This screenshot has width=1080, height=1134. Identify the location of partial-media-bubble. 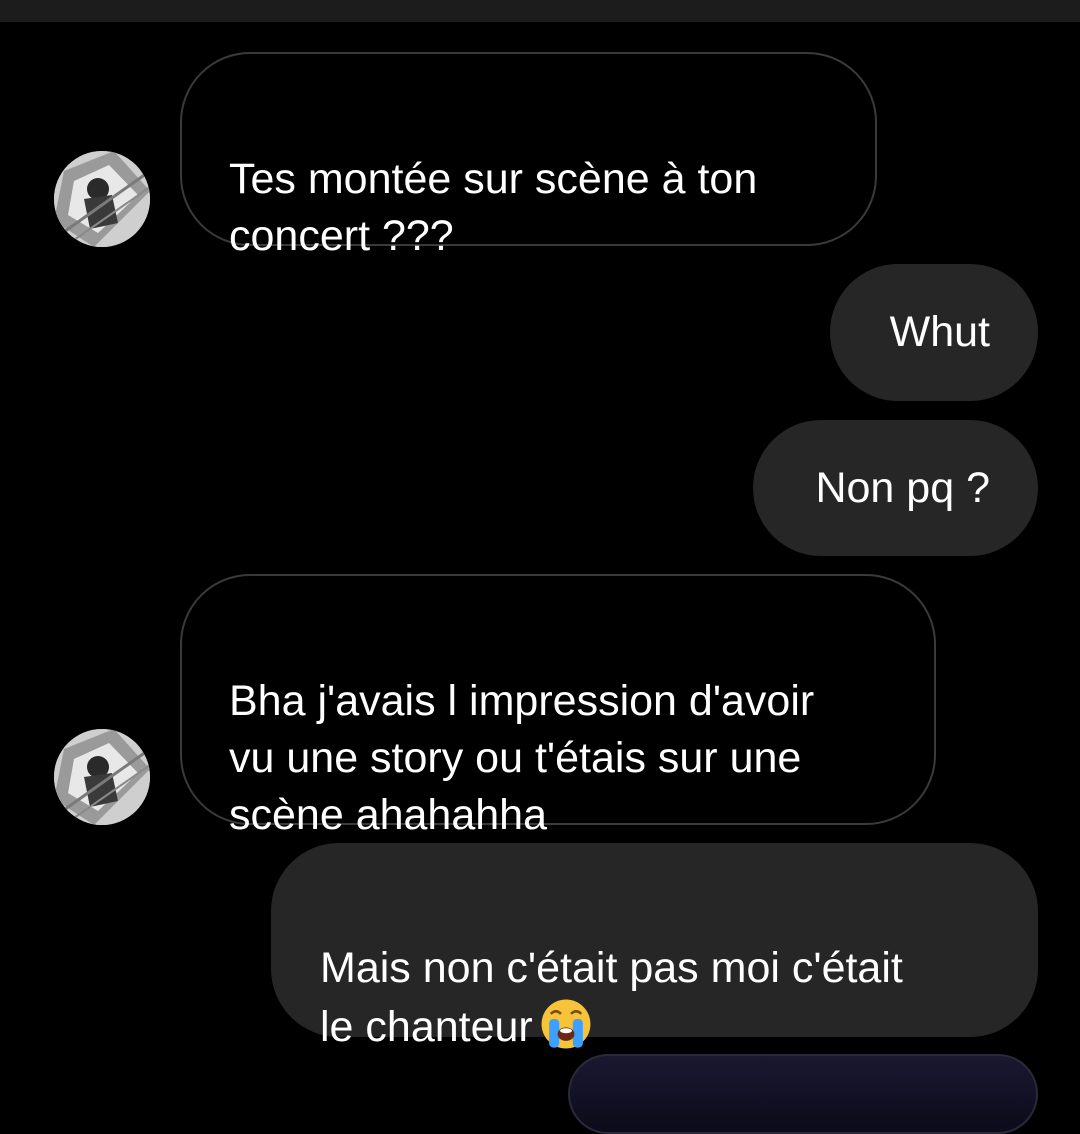
(803, 1094).